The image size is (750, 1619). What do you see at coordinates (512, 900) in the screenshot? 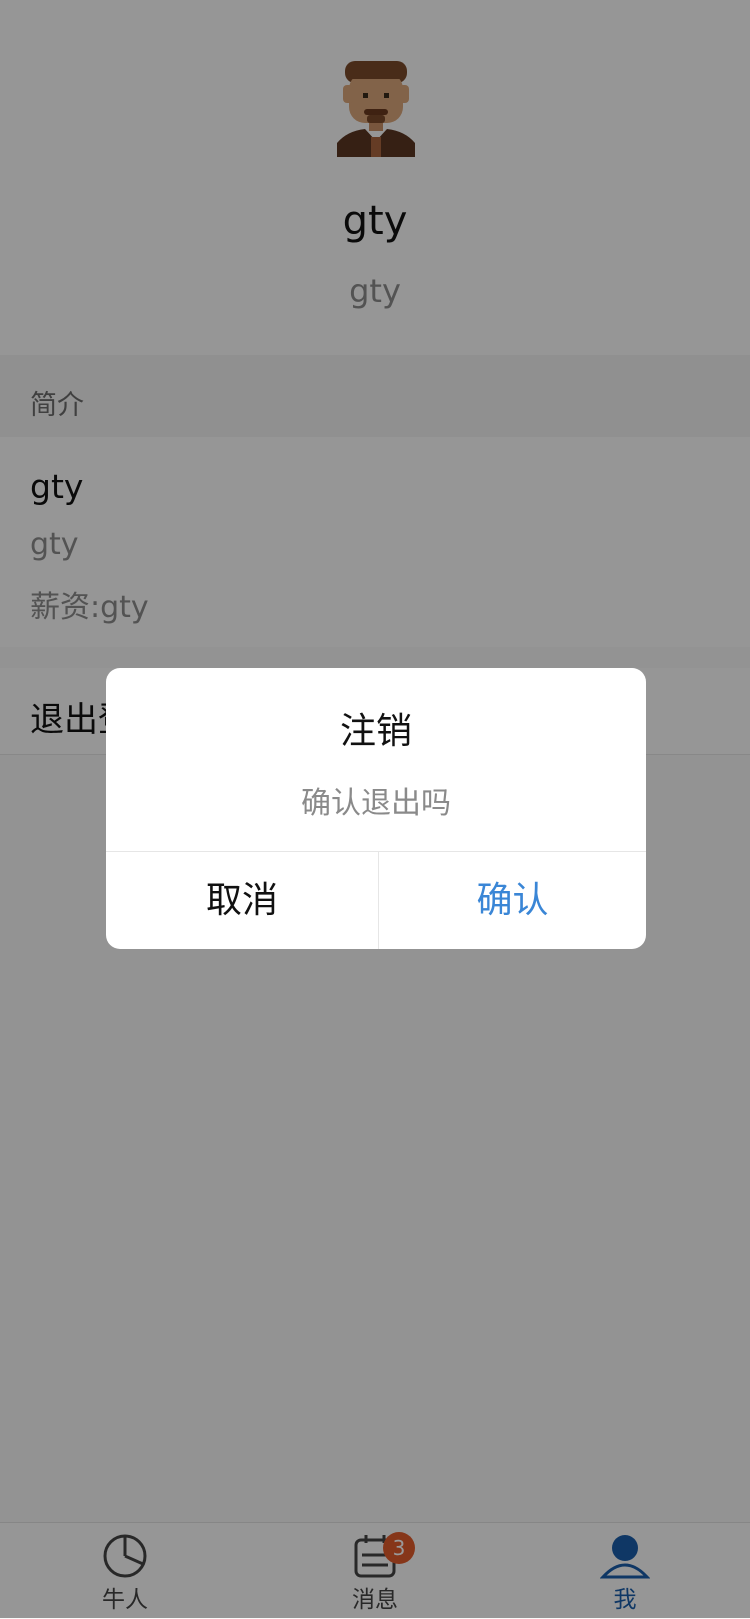
I see `confirm-button: 确认` at bounding box center [512, 900].